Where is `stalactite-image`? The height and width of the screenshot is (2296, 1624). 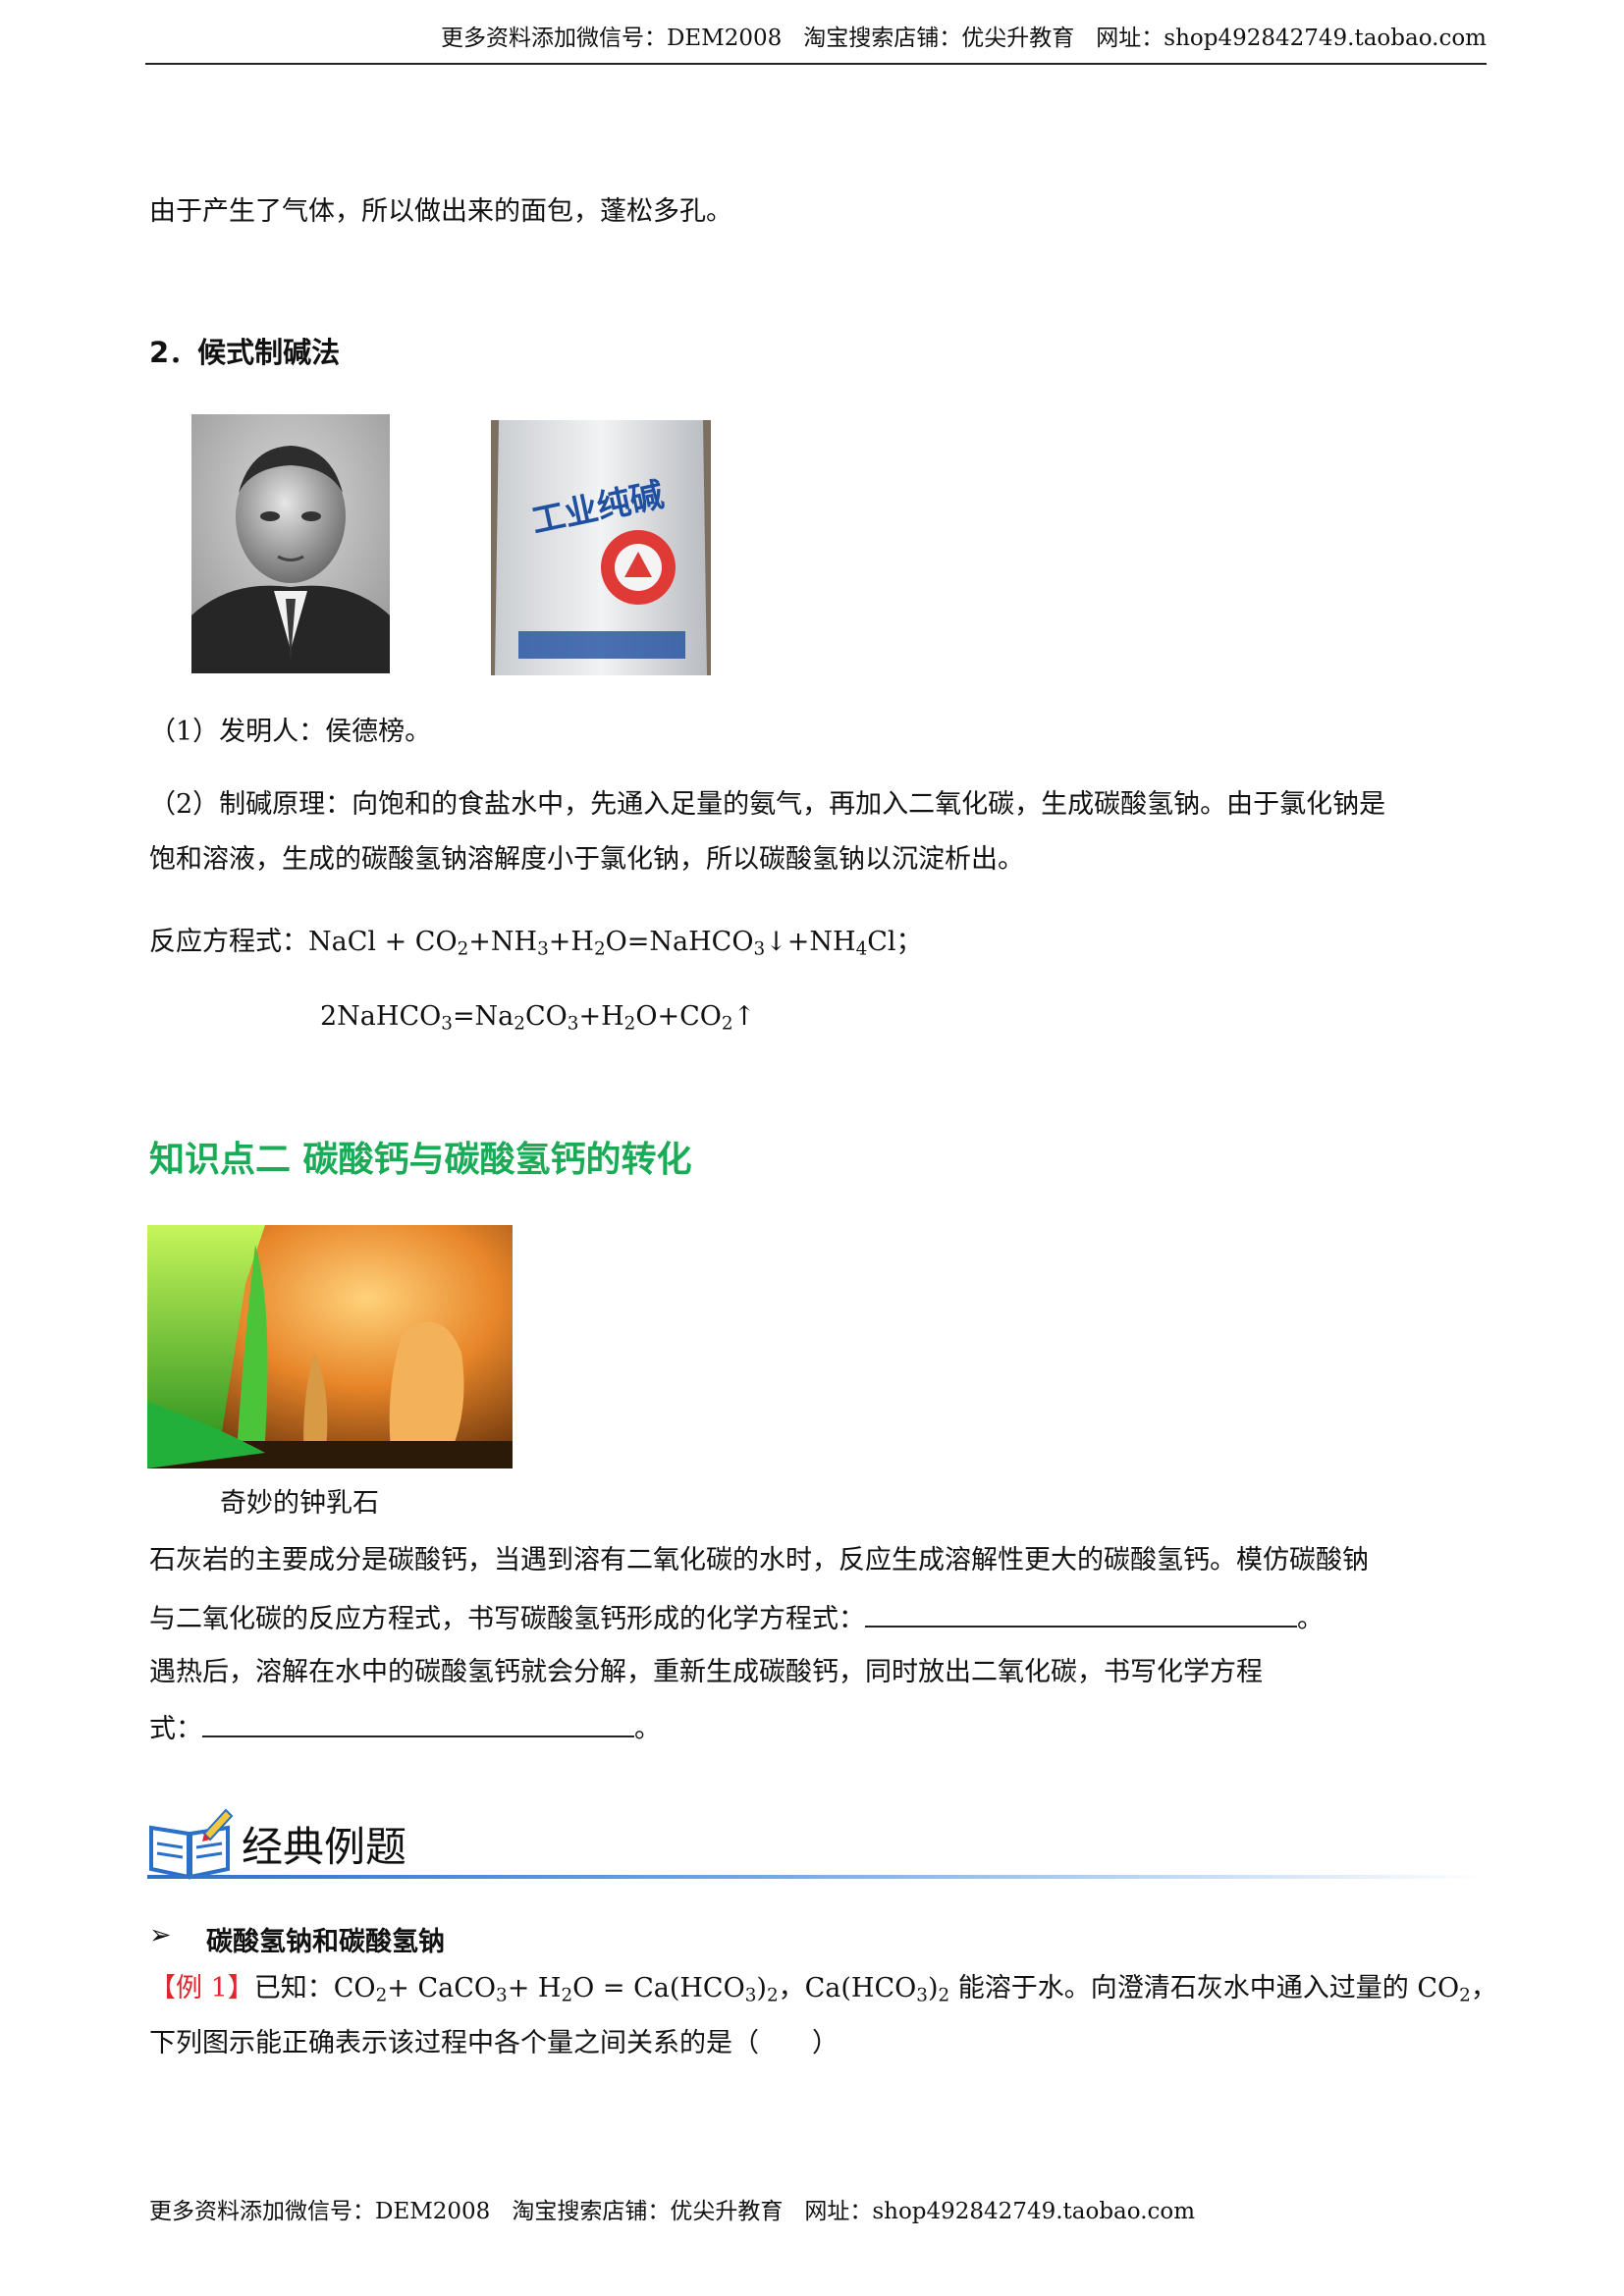
stalactite-image is located at coordinates (330, 1346).